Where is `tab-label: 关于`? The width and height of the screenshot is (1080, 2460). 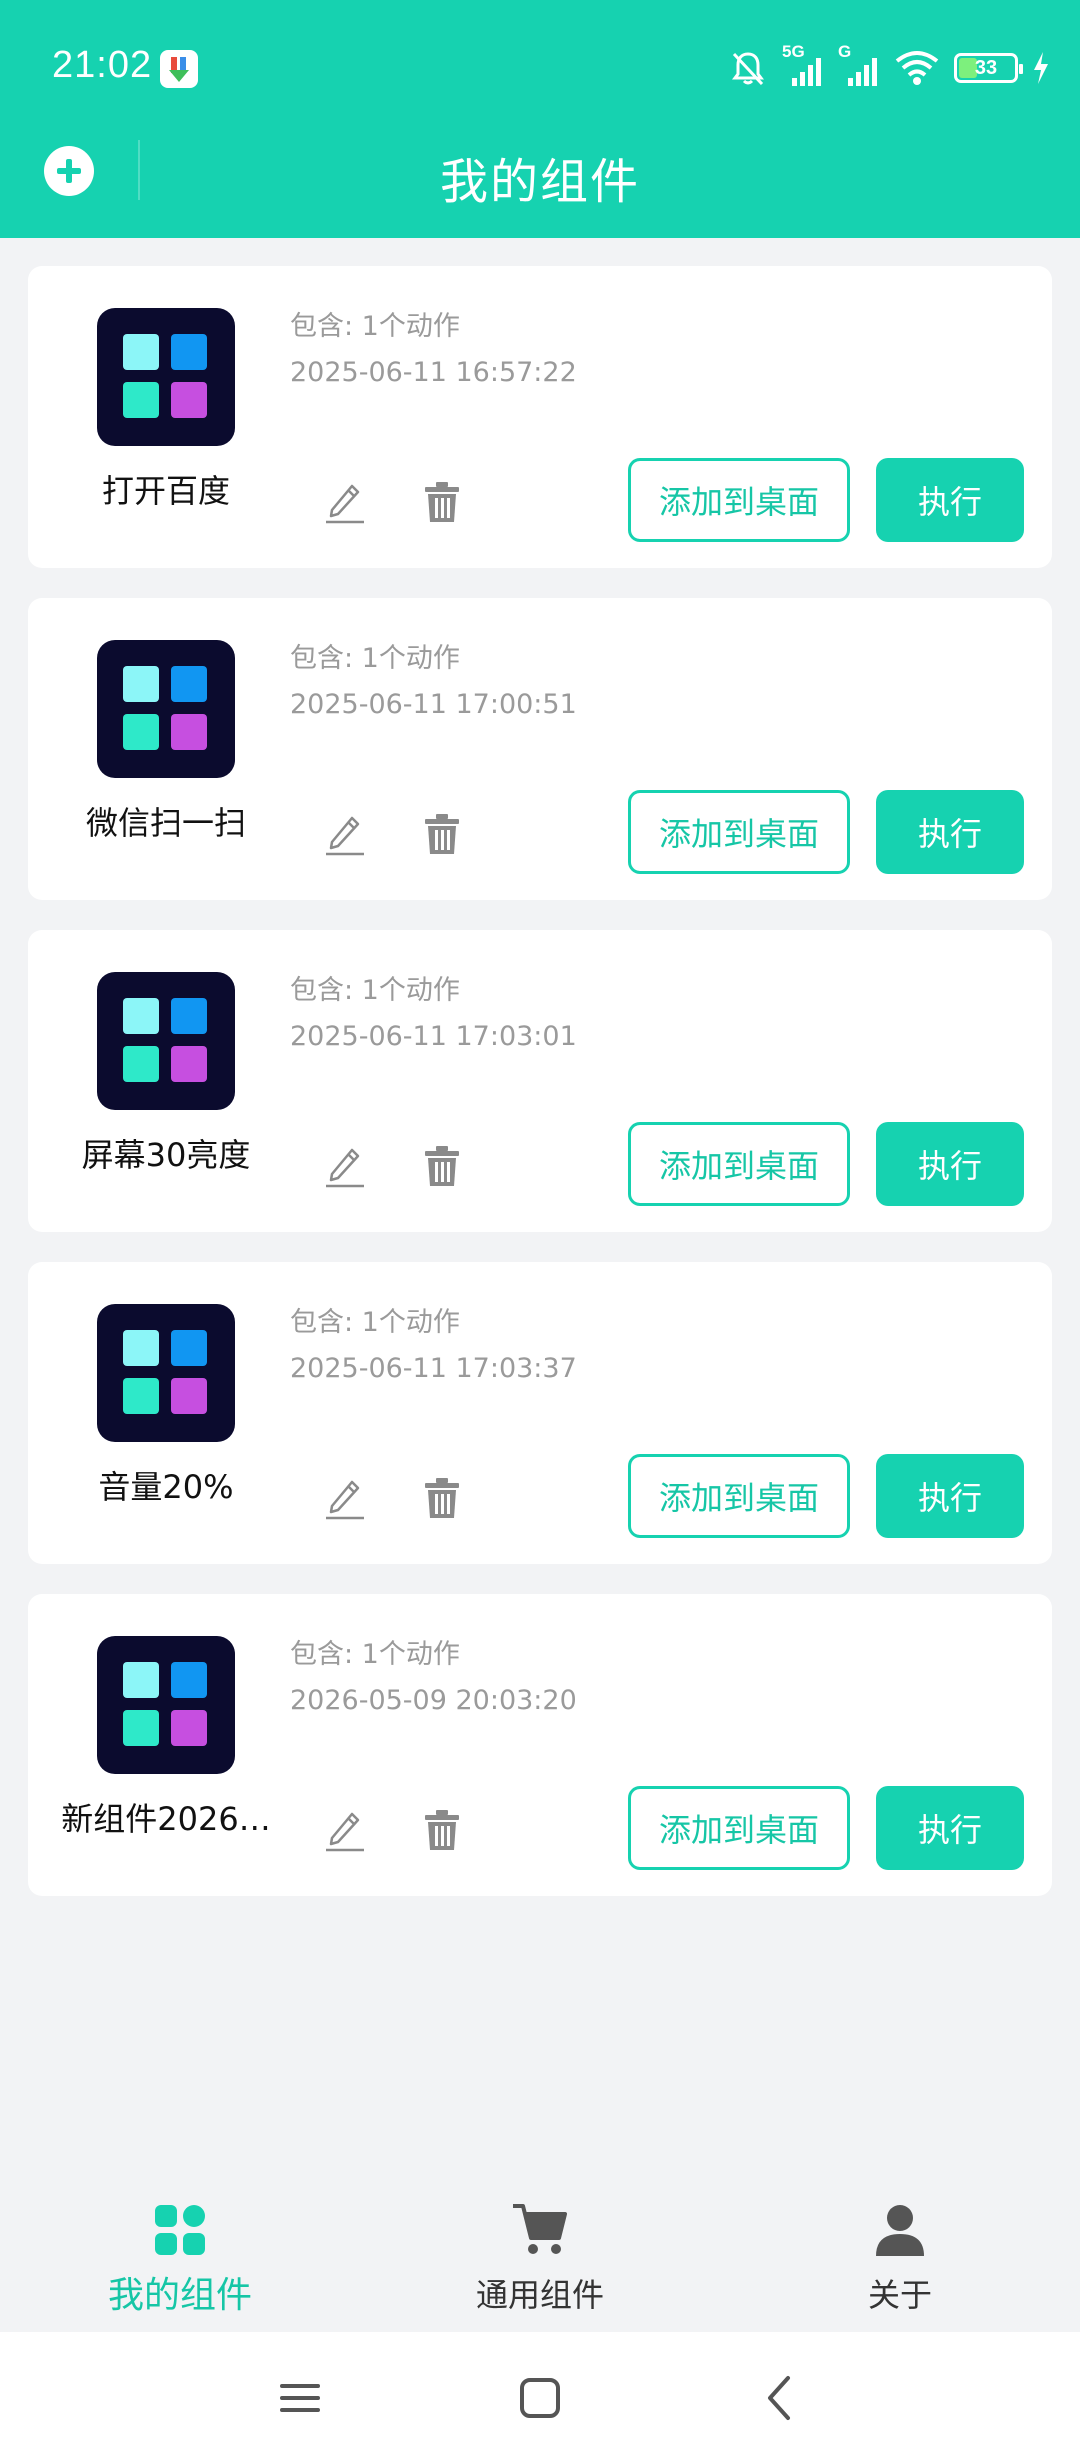 tab-label: 关于 is located at coordinates (899, 2295).